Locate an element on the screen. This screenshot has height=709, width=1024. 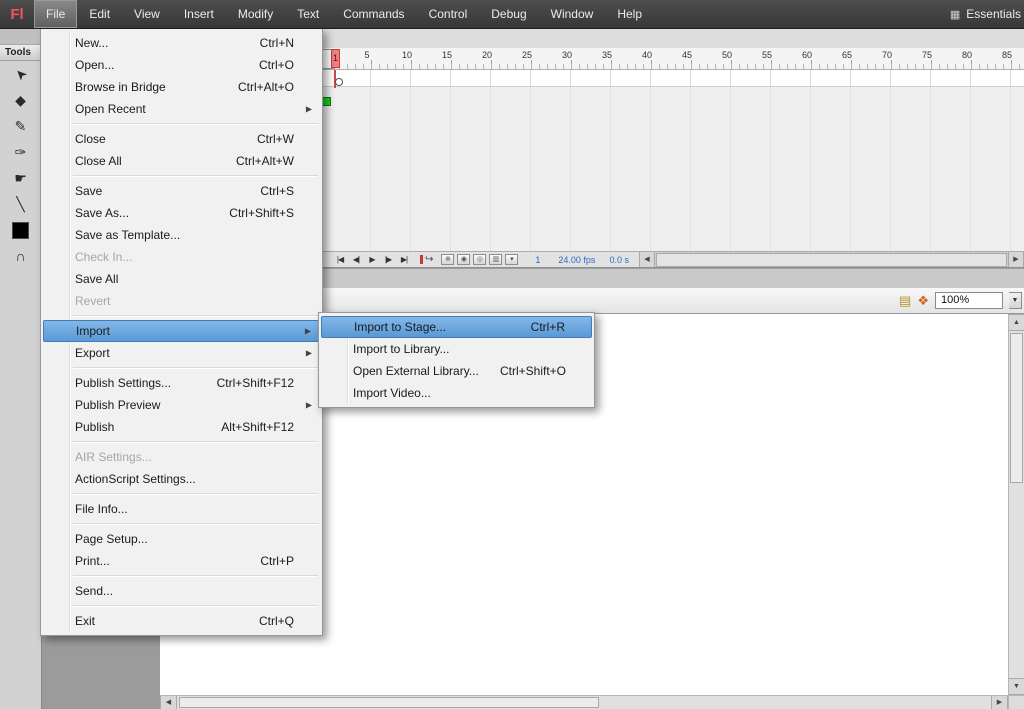
menubar-item-view: View is located at coordinates (147, 14).